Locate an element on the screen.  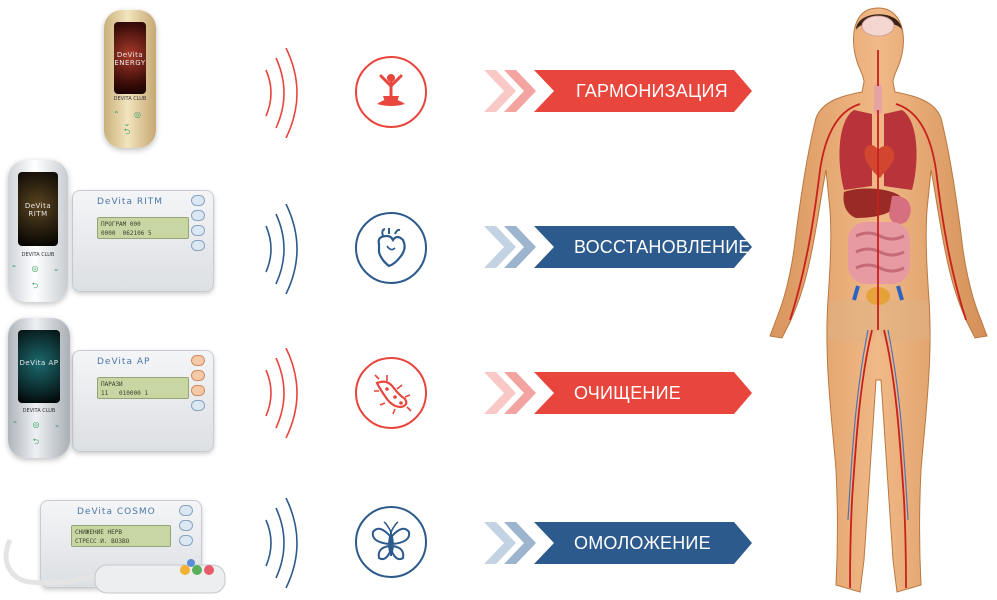
devita-ritm-device: DeVita RITM DEVITA CLUB ⌃ ◎ ⌄ ⮌ is located at coordinates (38, 231).